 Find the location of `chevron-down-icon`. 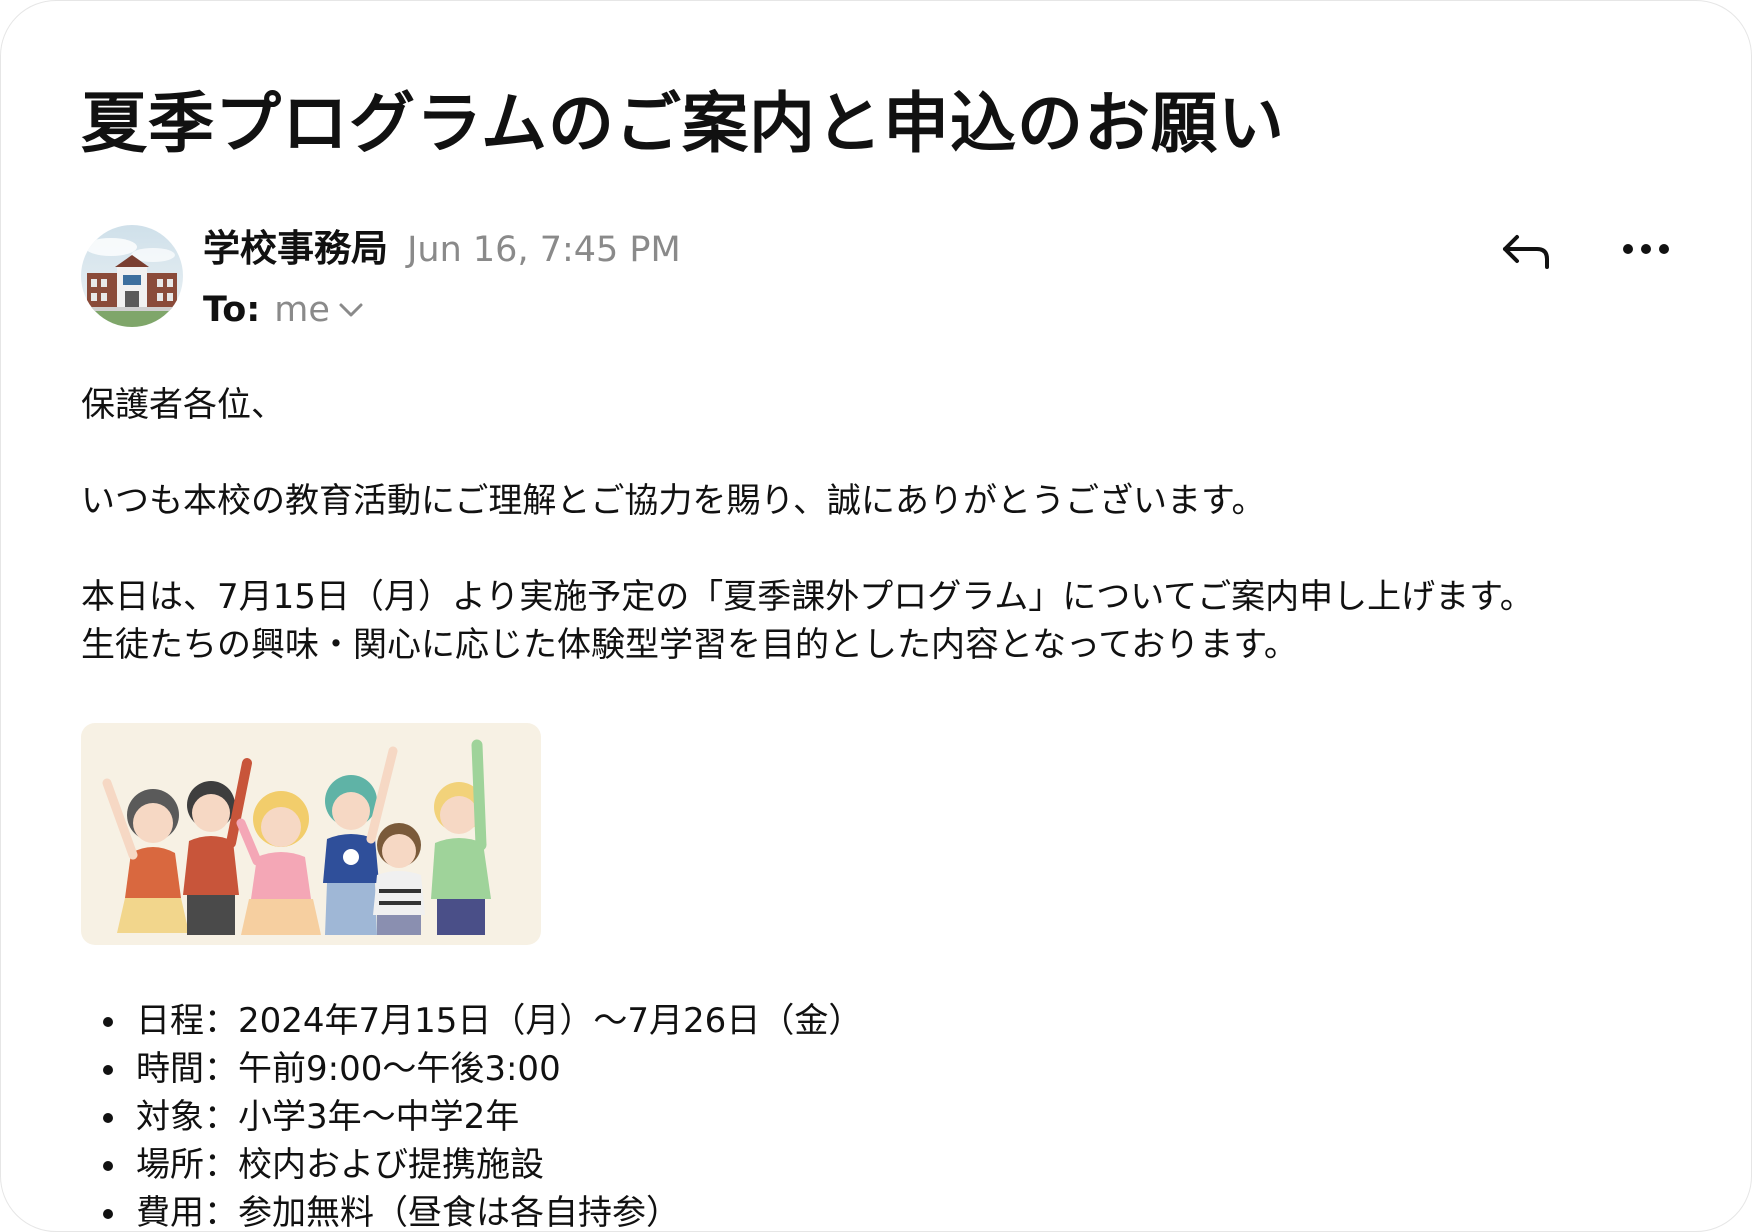

chevron-down-icon is located at coordinates (351, 310).